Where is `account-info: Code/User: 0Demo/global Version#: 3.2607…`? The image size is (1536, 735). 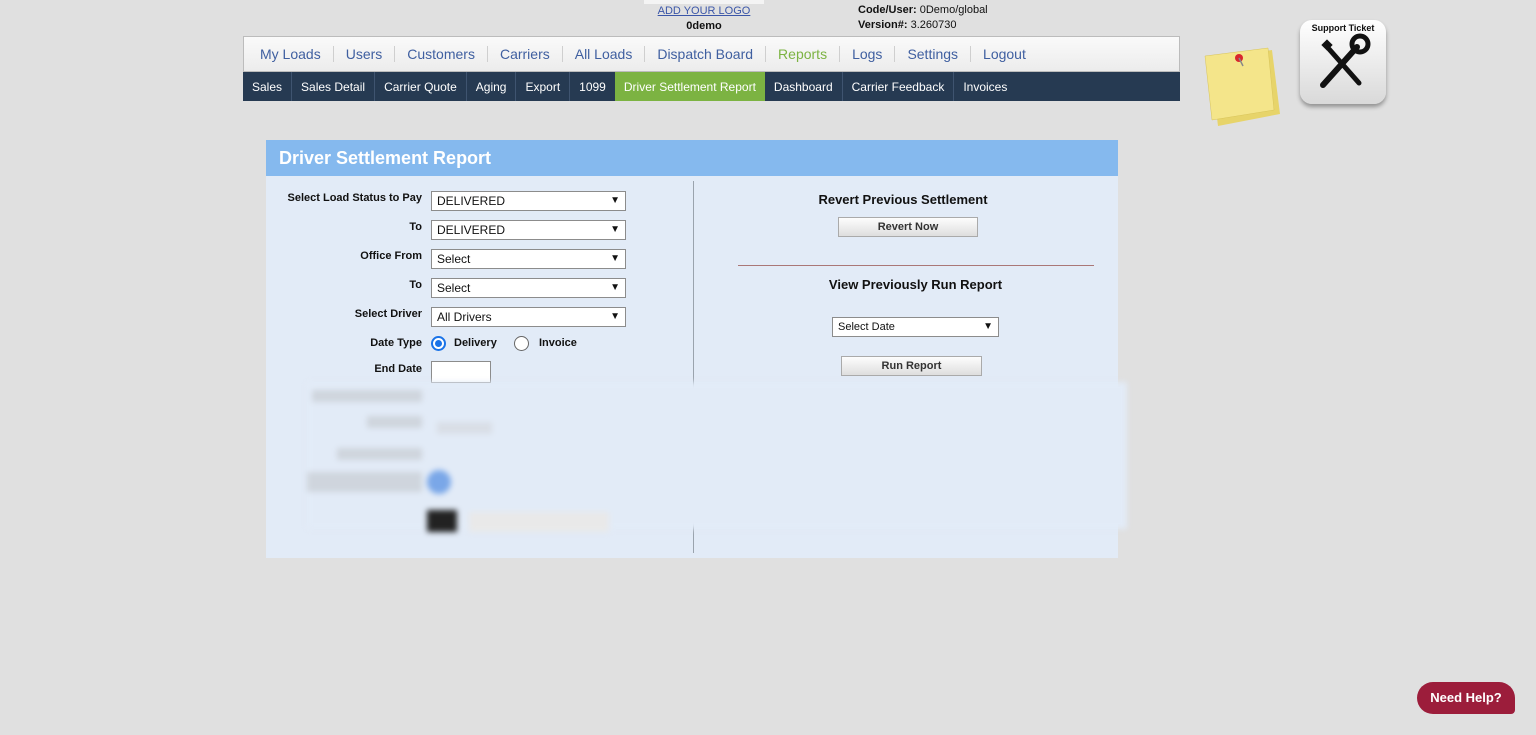 account-info: Code/User: 0Demo/global Version#: 3.2607… is located at coordinates (923, 18).